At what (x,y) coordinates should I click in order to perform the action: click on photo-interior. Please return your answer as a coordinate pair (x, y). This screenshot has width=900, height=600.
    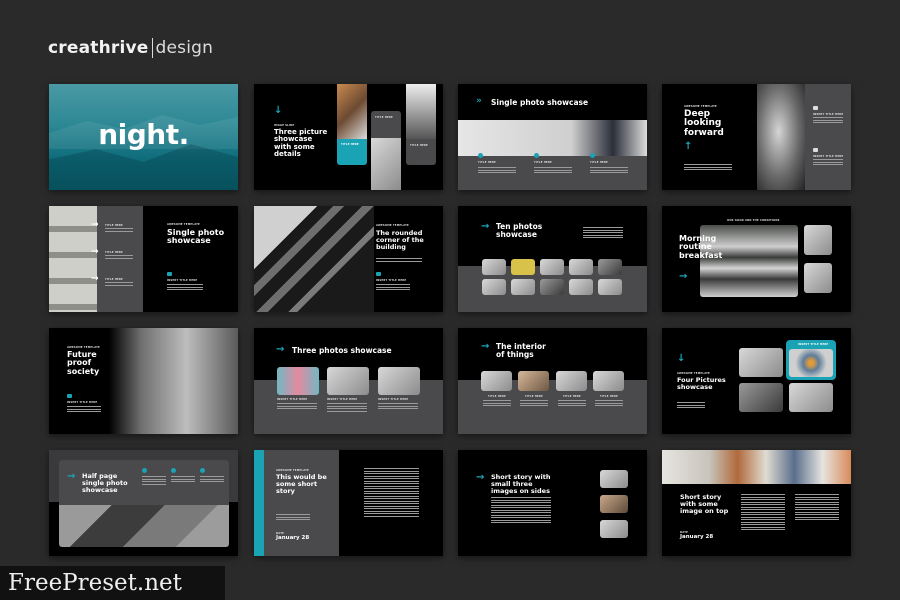
    Looking at the image, I should click on (552, 138).